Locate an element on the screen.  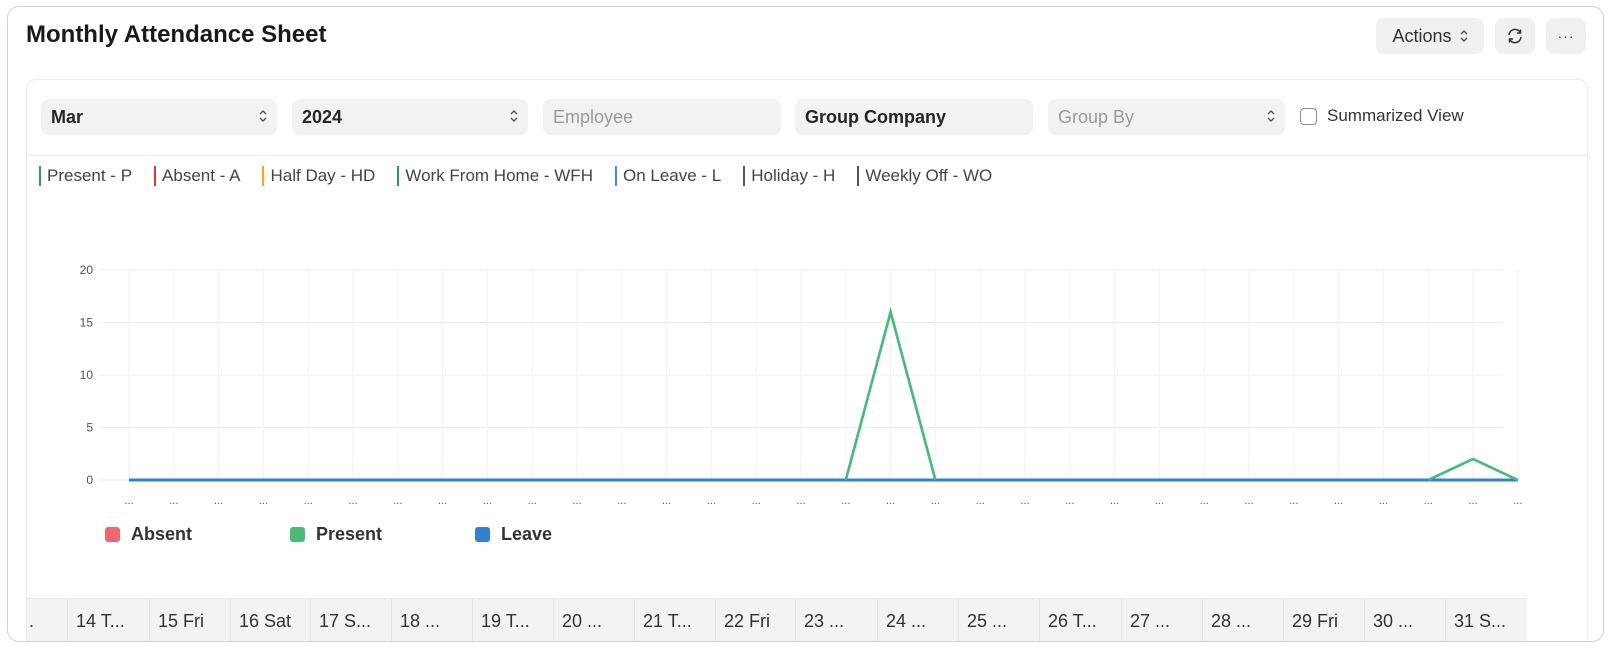
status-key-item: Present - P is located at coordinates (85, 176).